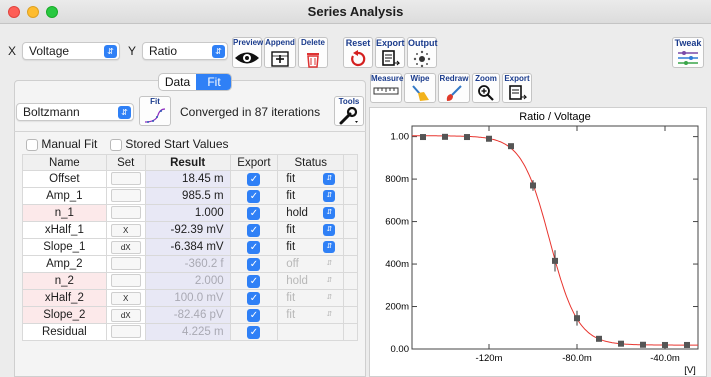  I want to click on set-cell: dX, so click(125, 315).